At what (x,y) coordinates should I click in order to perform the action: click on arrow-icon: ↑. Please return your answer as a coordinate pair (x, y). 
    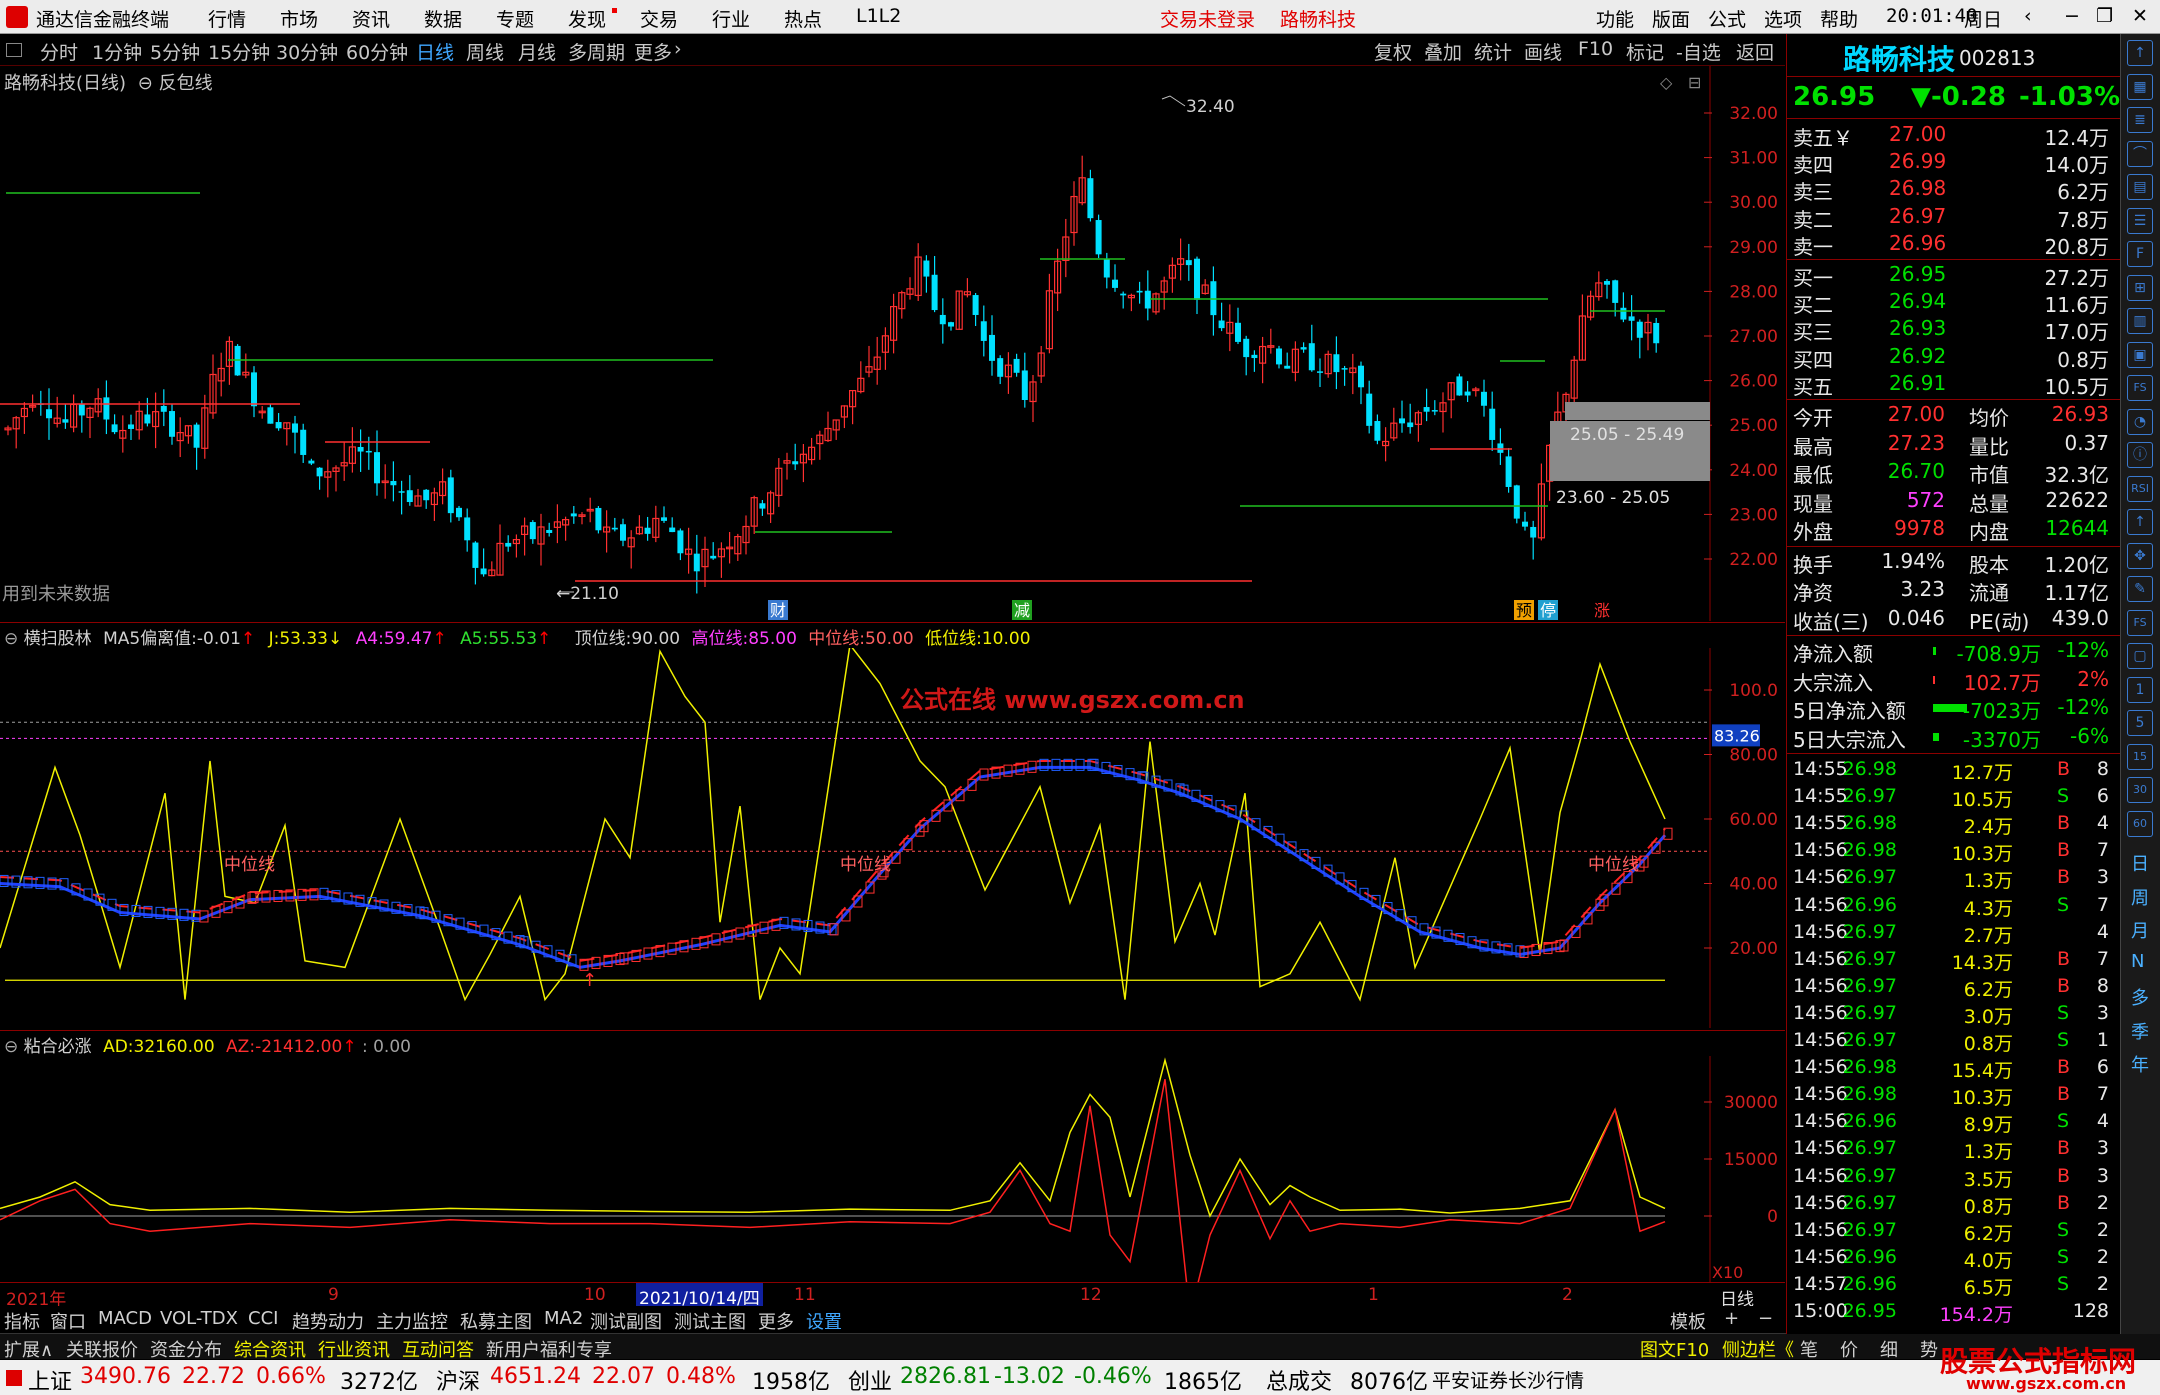
    Looking at the image, I should click on (2140, 522).